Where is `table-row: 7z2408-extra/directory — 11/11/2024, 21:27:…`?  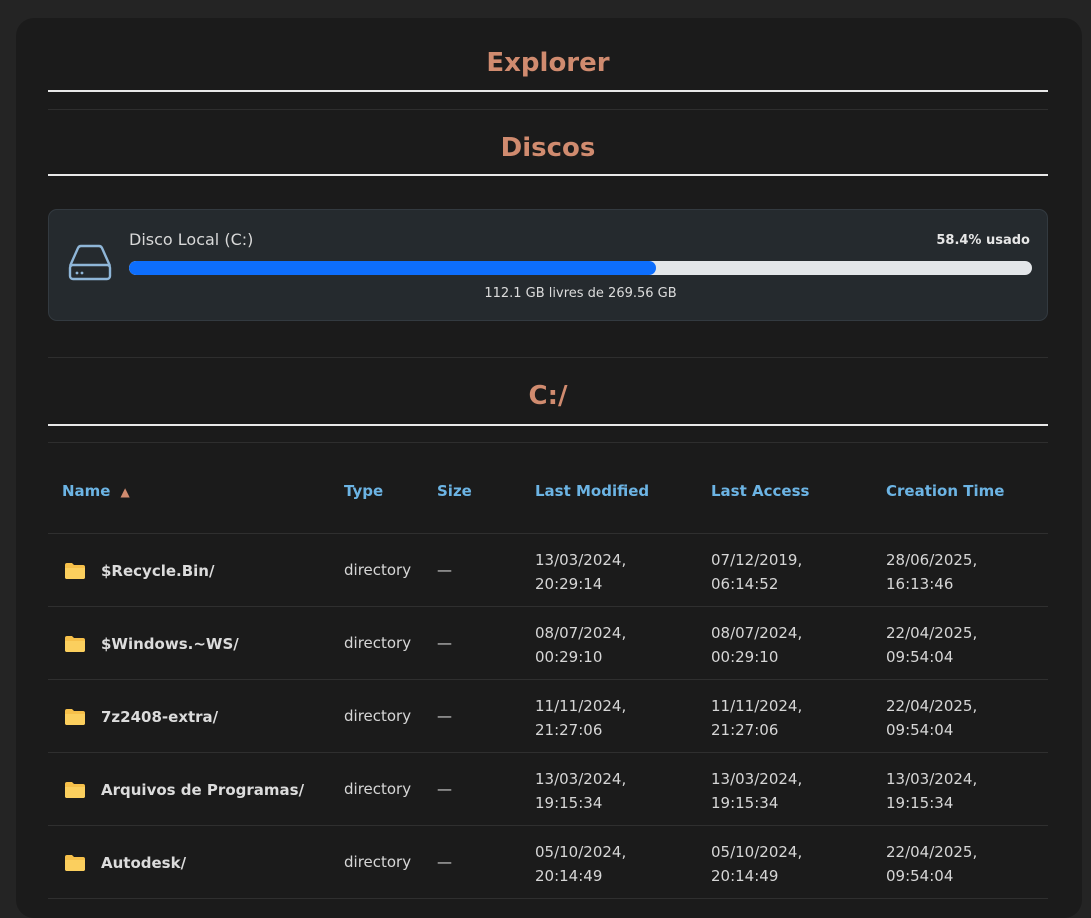 table-row: 7z2408-extra/directory — 11/11/2024, 21:27:… is located at coordinates (548, 716).